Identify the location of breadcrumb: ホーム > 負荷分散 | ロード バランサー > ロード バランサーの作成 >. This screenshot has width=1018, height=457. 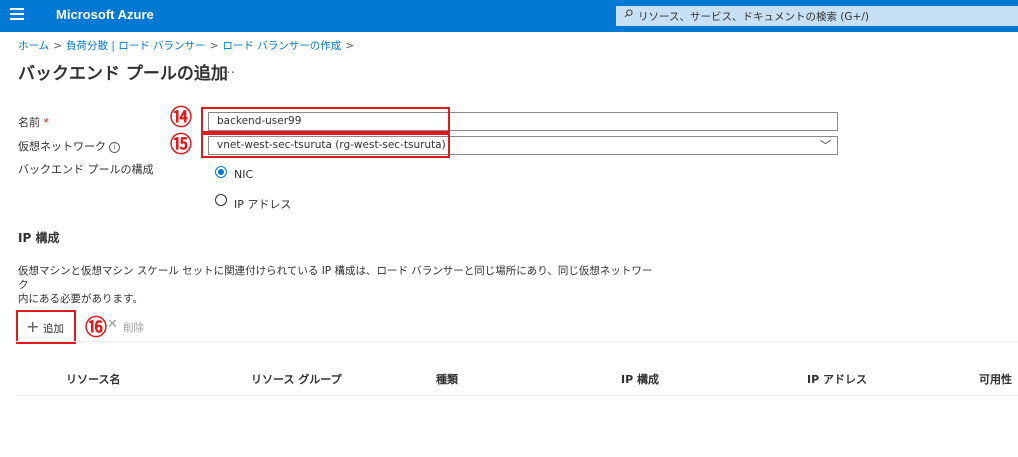
(188, 45).